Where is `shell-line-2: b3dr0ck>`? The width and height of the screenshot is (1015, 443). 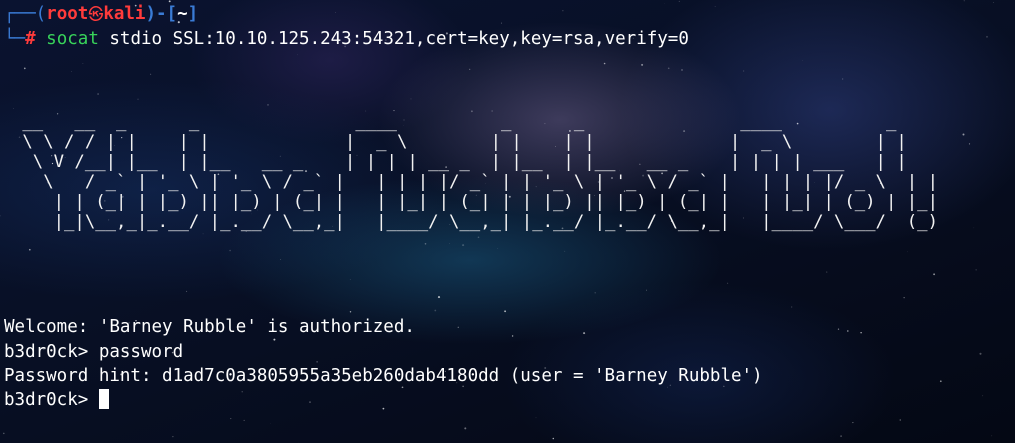 shell-line-2: b3dr0ck> is located at coordinates (56, 400).